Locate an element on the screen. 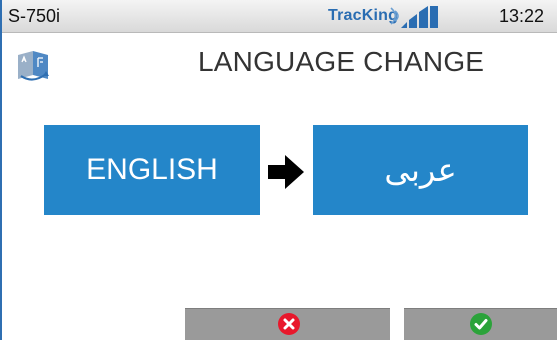 The width and height of the screenshot is (557, 340). status-bar: S-750i TracKing 13:22 is located at coordinates (279, 16).